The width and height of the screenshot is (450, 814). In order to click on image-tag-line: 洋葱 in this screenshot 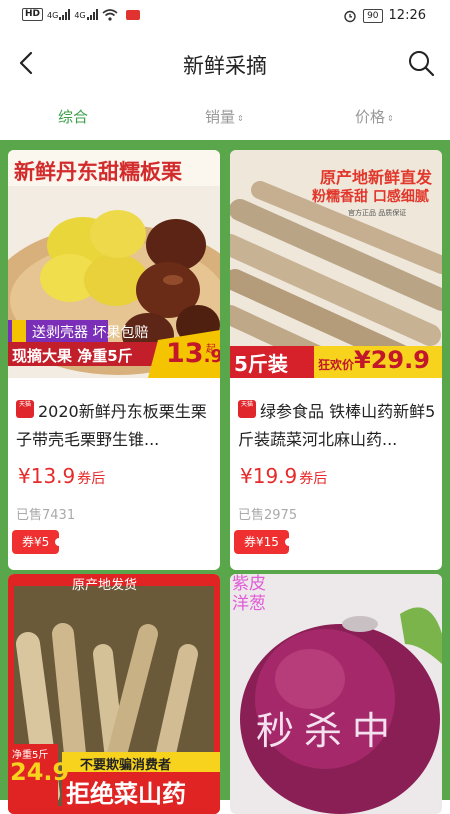, I will do `click(249, 604)`.